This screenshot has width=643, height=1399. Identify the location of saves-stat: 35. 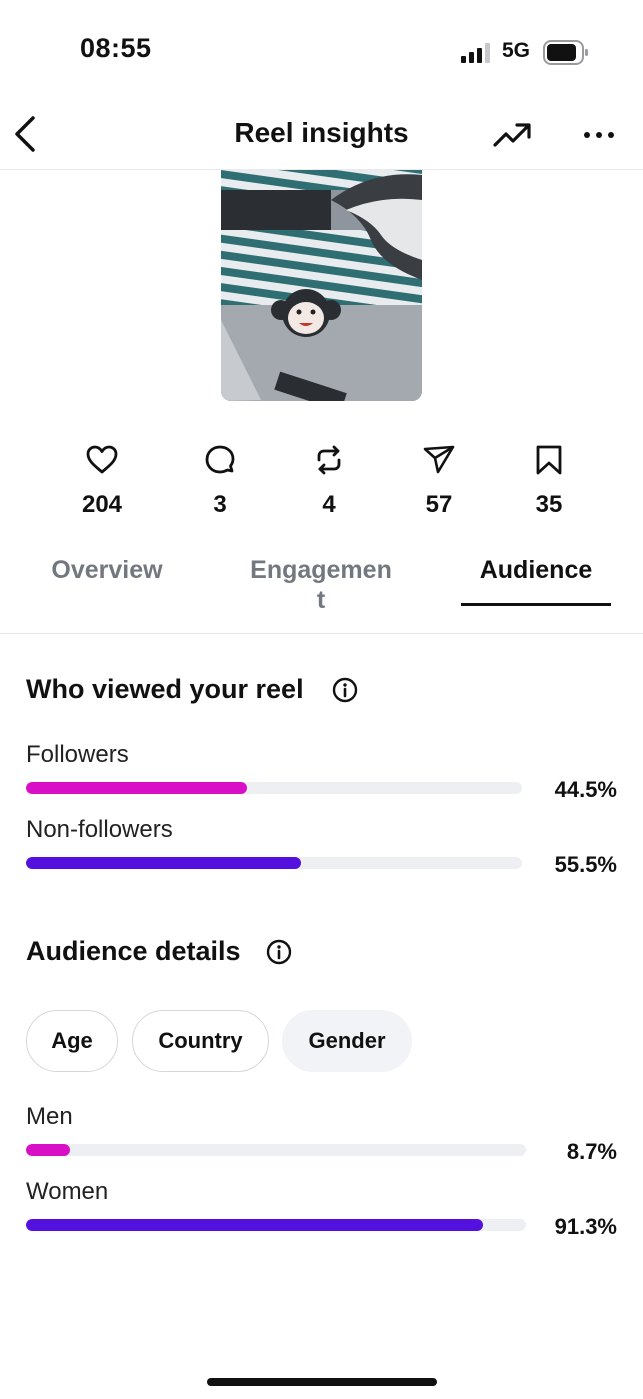
(549, 481).